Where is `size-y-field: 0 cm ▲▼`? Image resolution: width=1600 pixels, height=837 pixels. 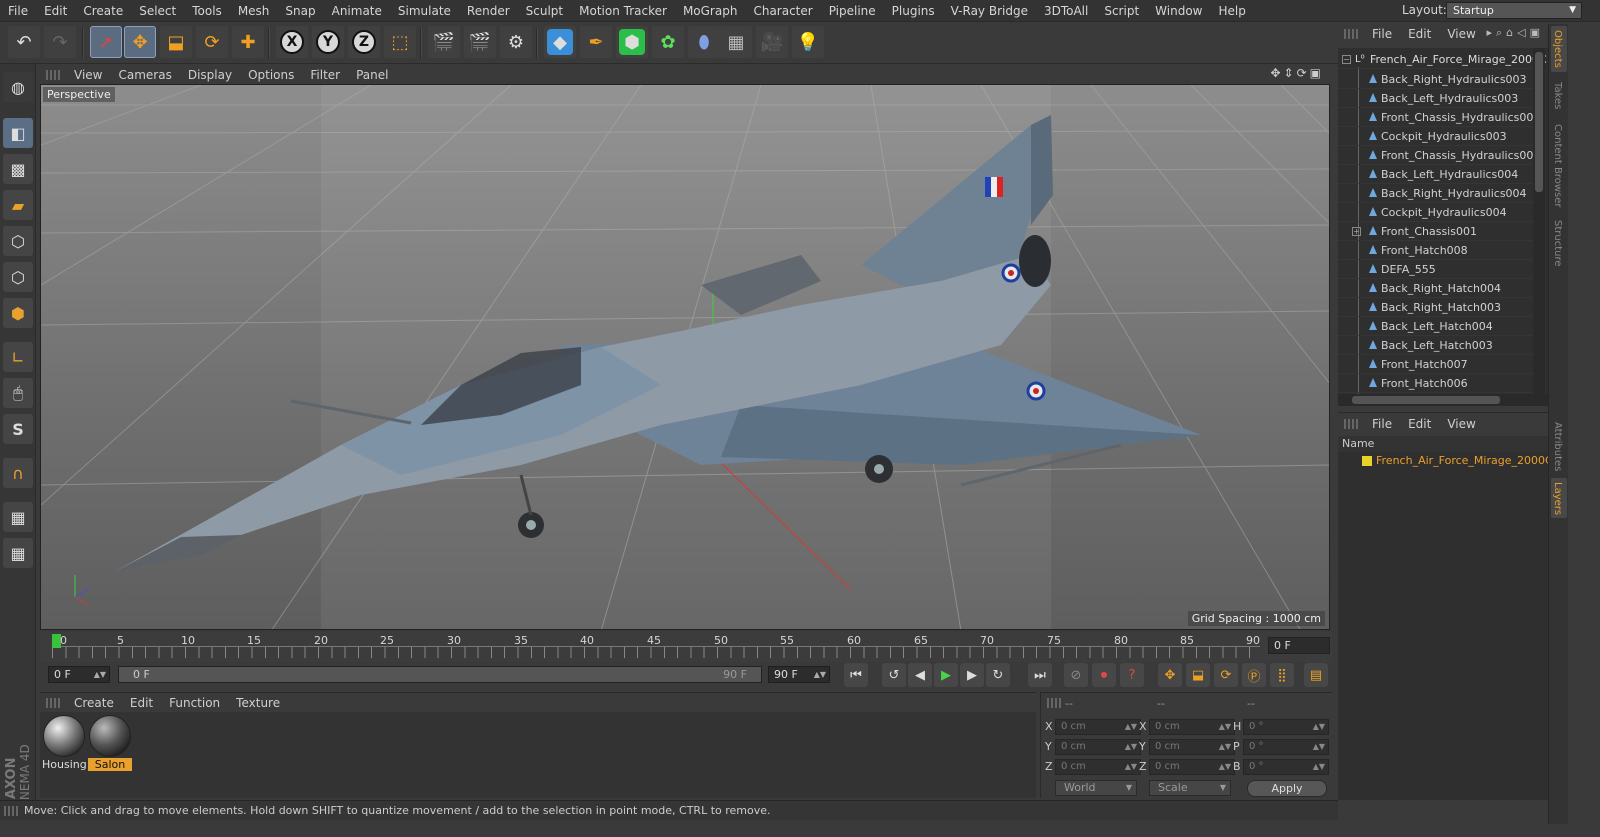 size-y-field: 0 cm ▲▼ is located at coordinates (1192, 747).